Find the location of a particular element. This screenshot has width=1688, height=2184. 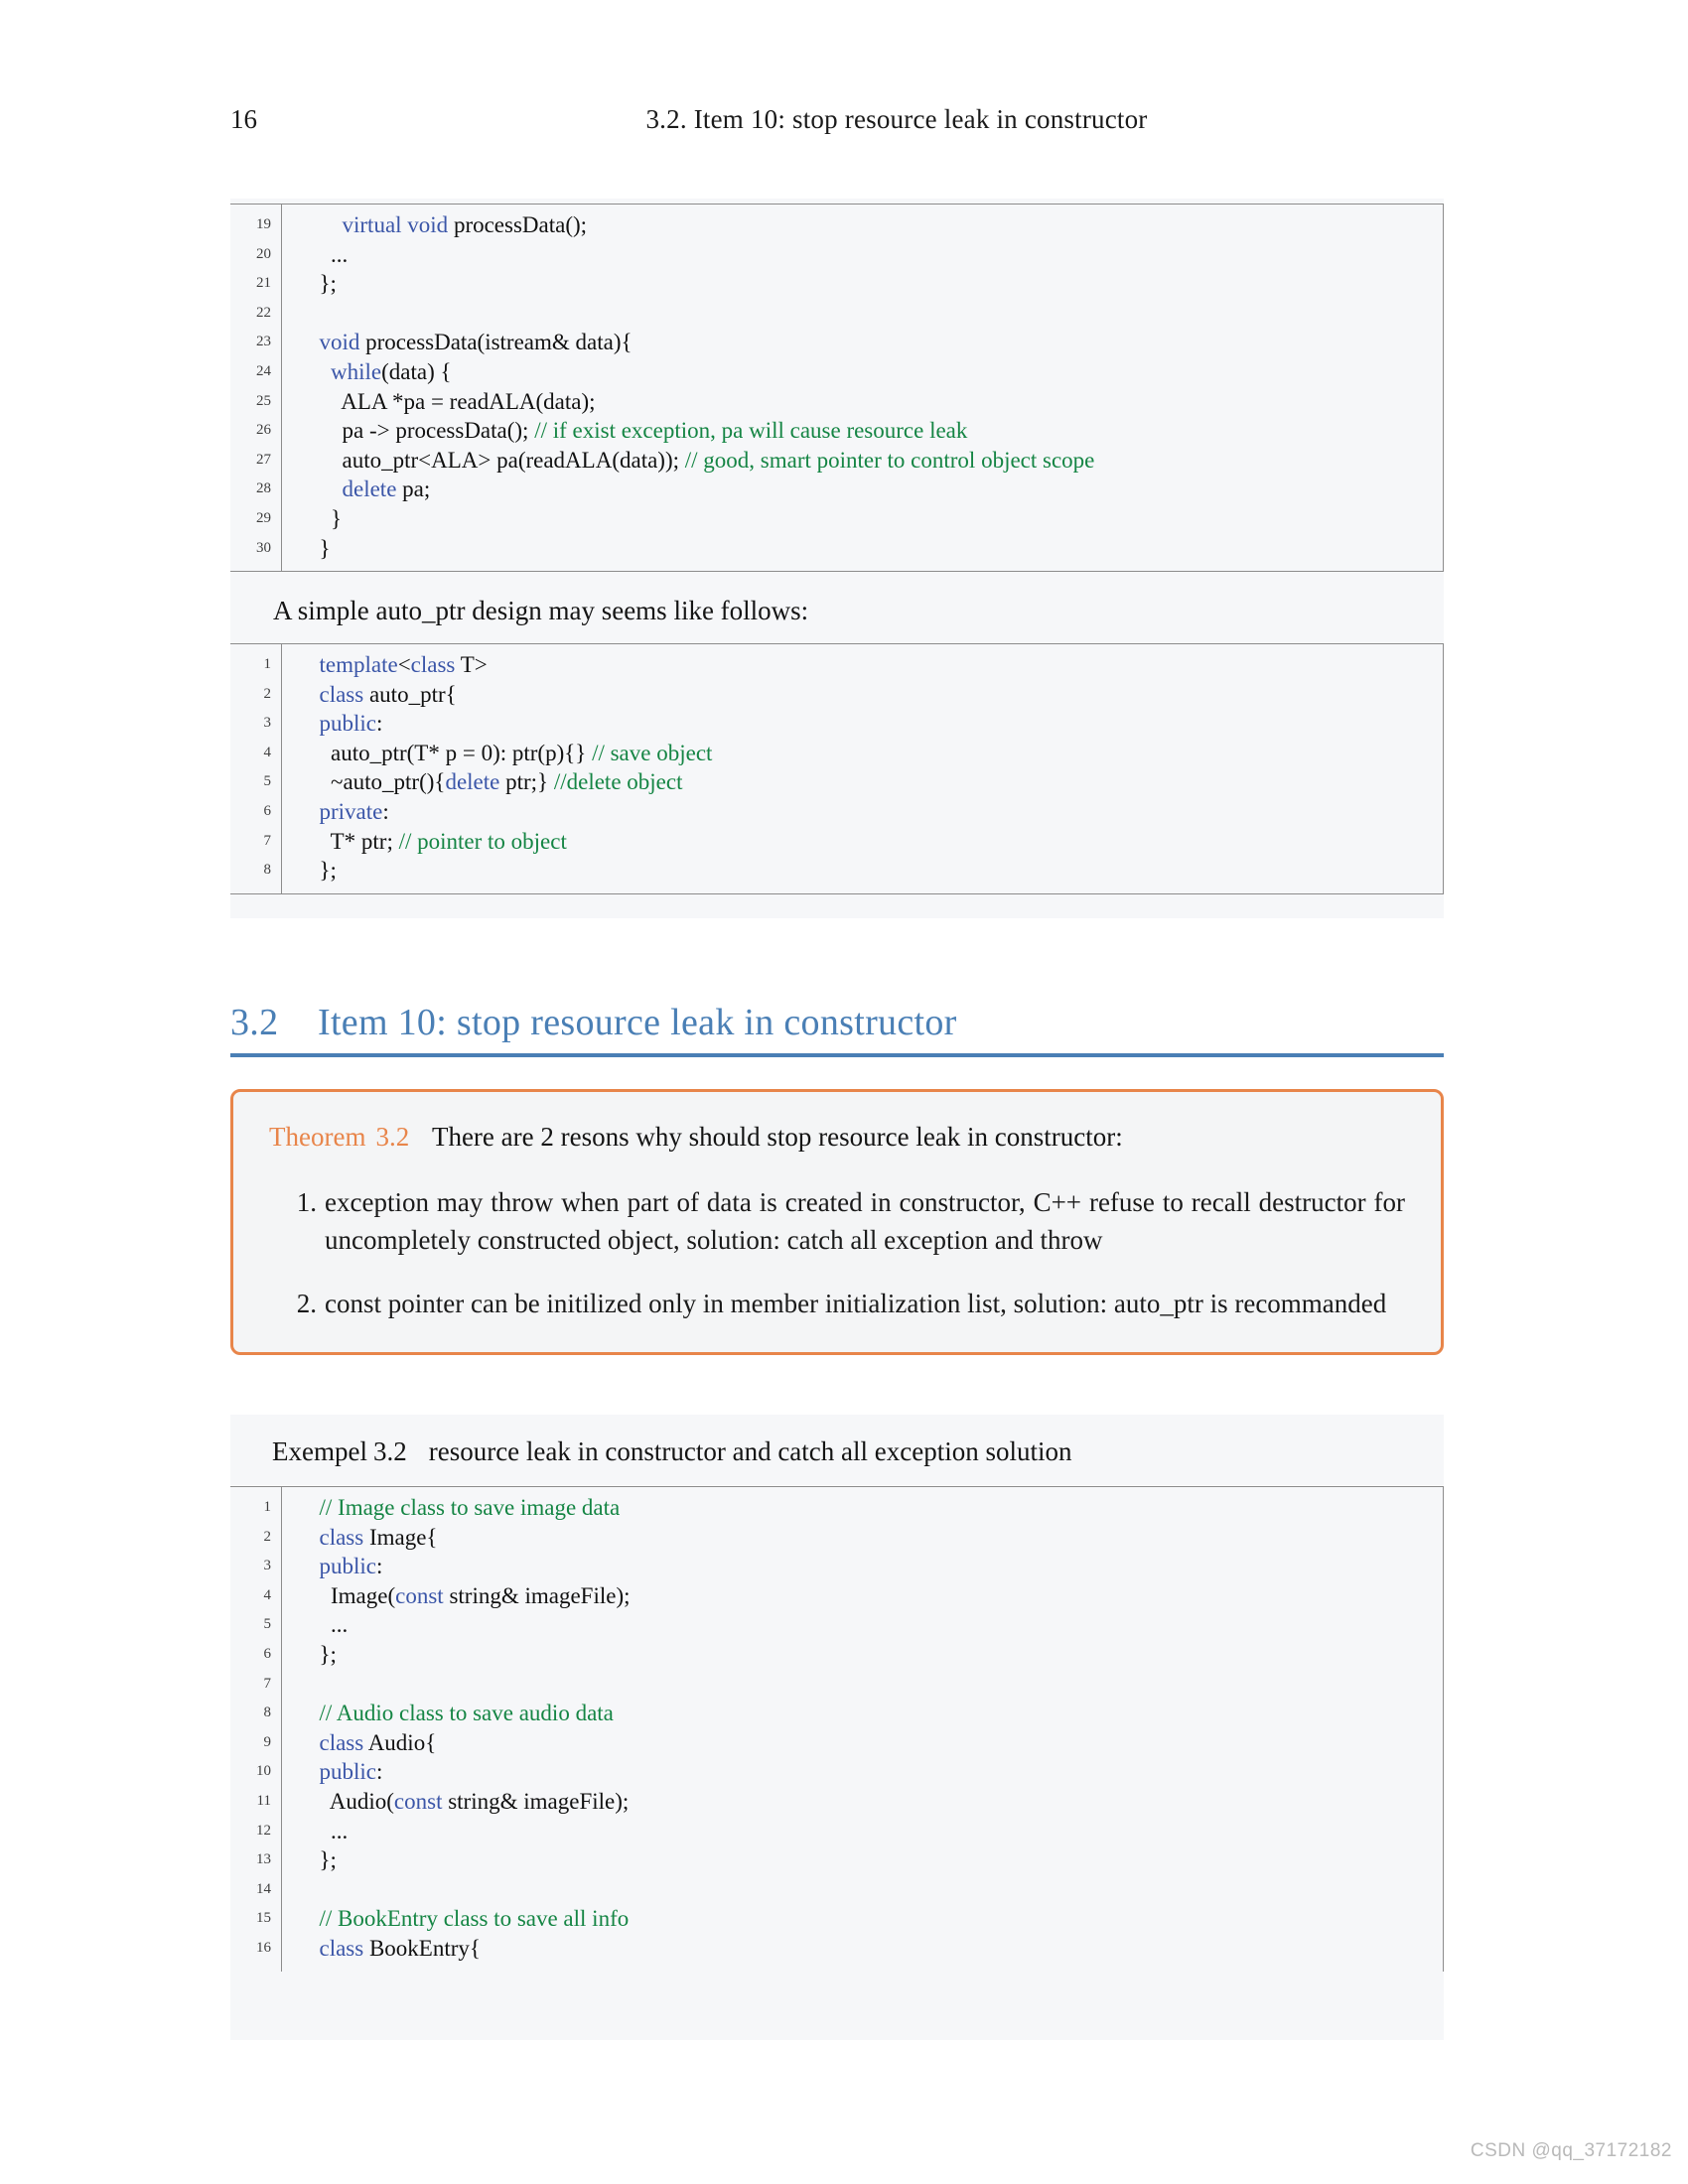

code-comment: //delete object is located at coordinates (618, 782).